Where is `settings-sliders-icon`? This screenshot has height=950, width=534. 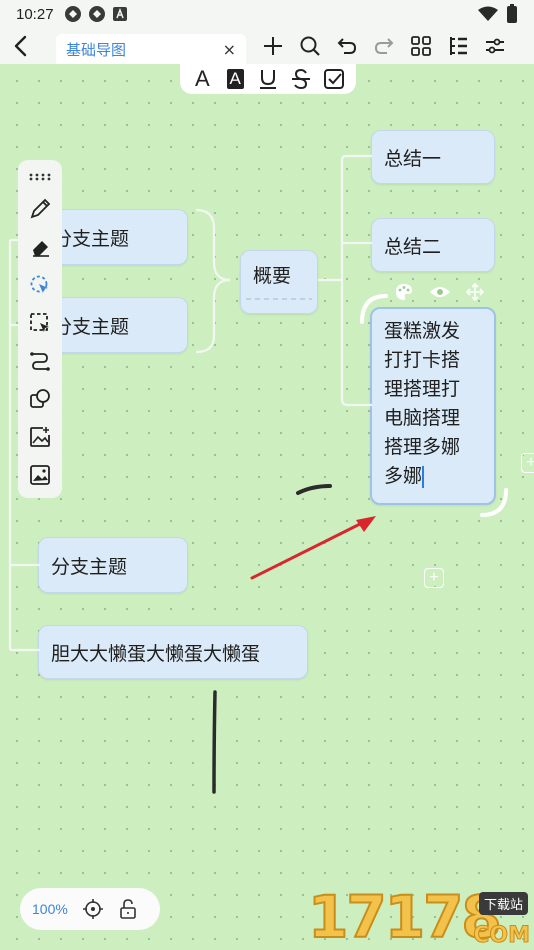
settings-sliders-icon is located at coordinates (494, 46).